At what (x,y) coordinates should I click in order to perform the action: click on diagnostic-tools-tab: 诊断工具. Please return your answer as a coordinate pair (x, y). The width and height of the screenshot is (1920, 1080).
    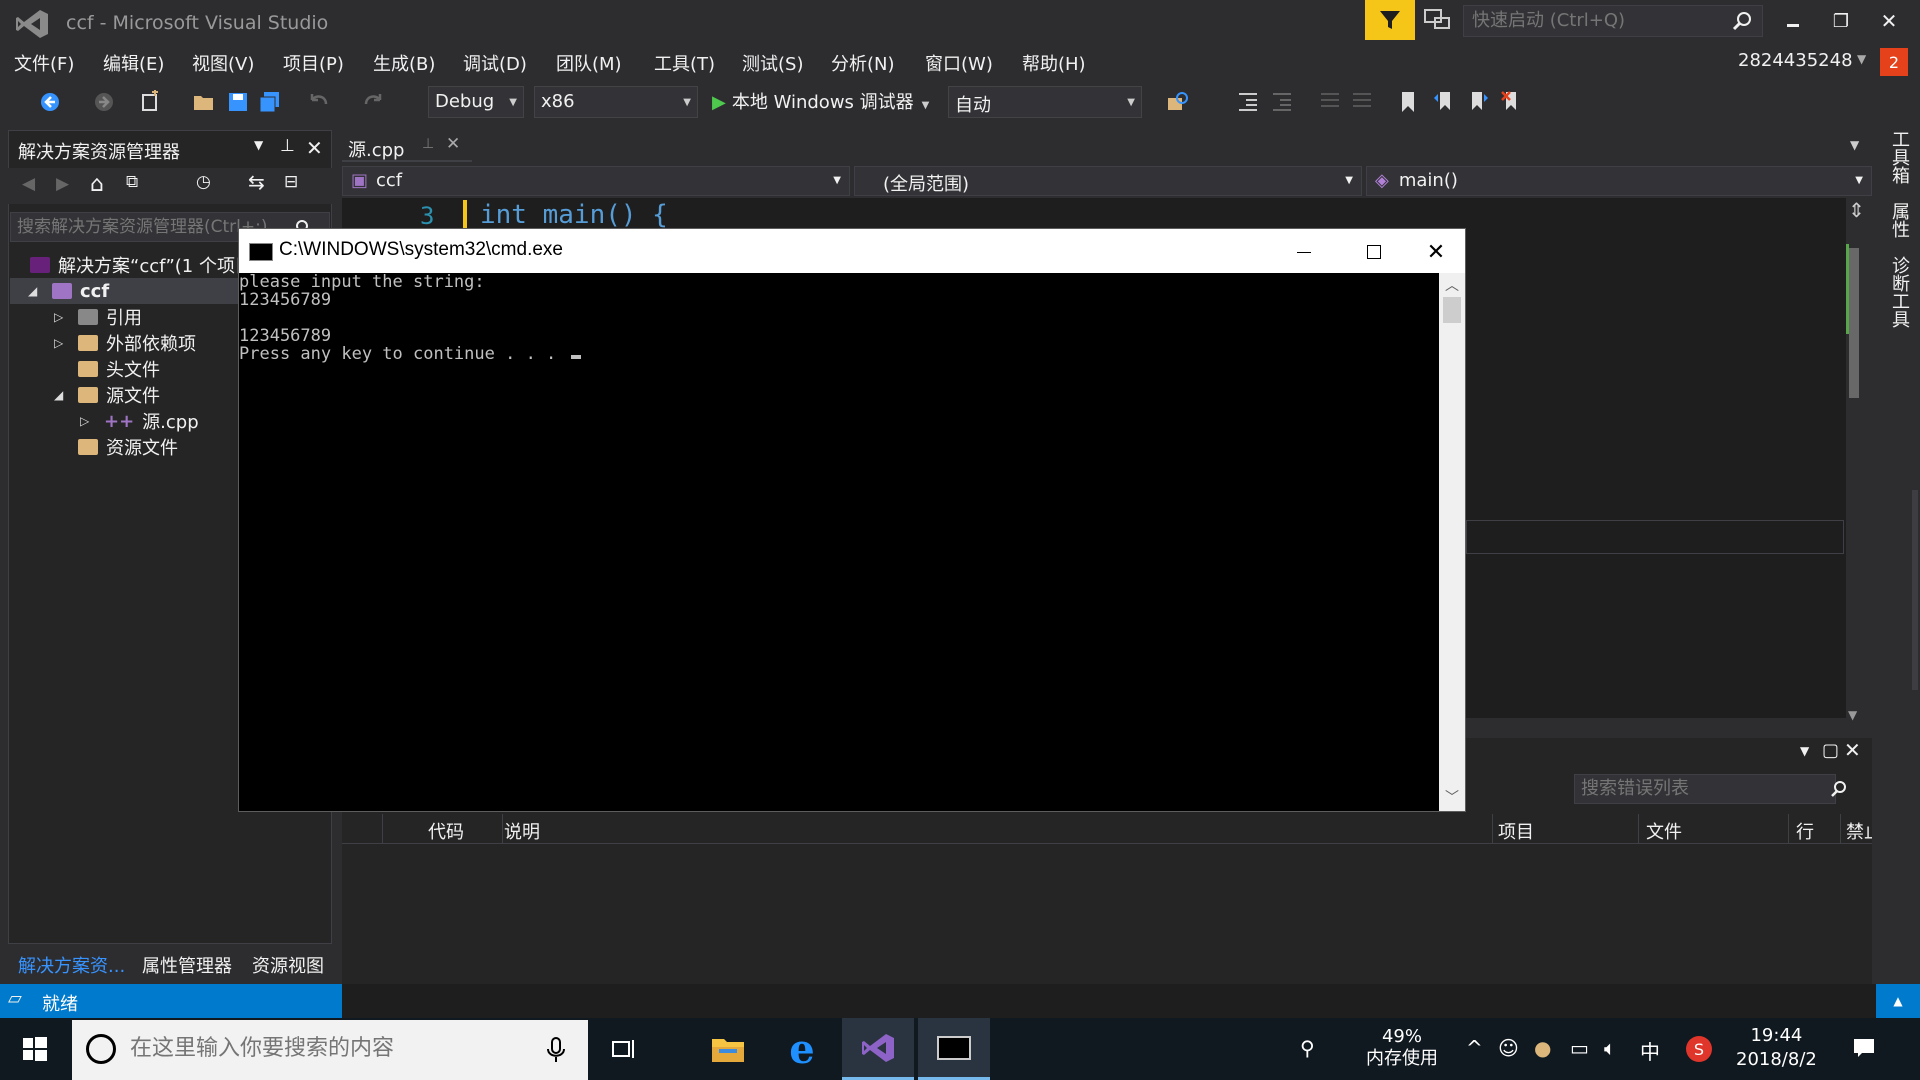
    Looking at the image, I should click on (1899, 292).